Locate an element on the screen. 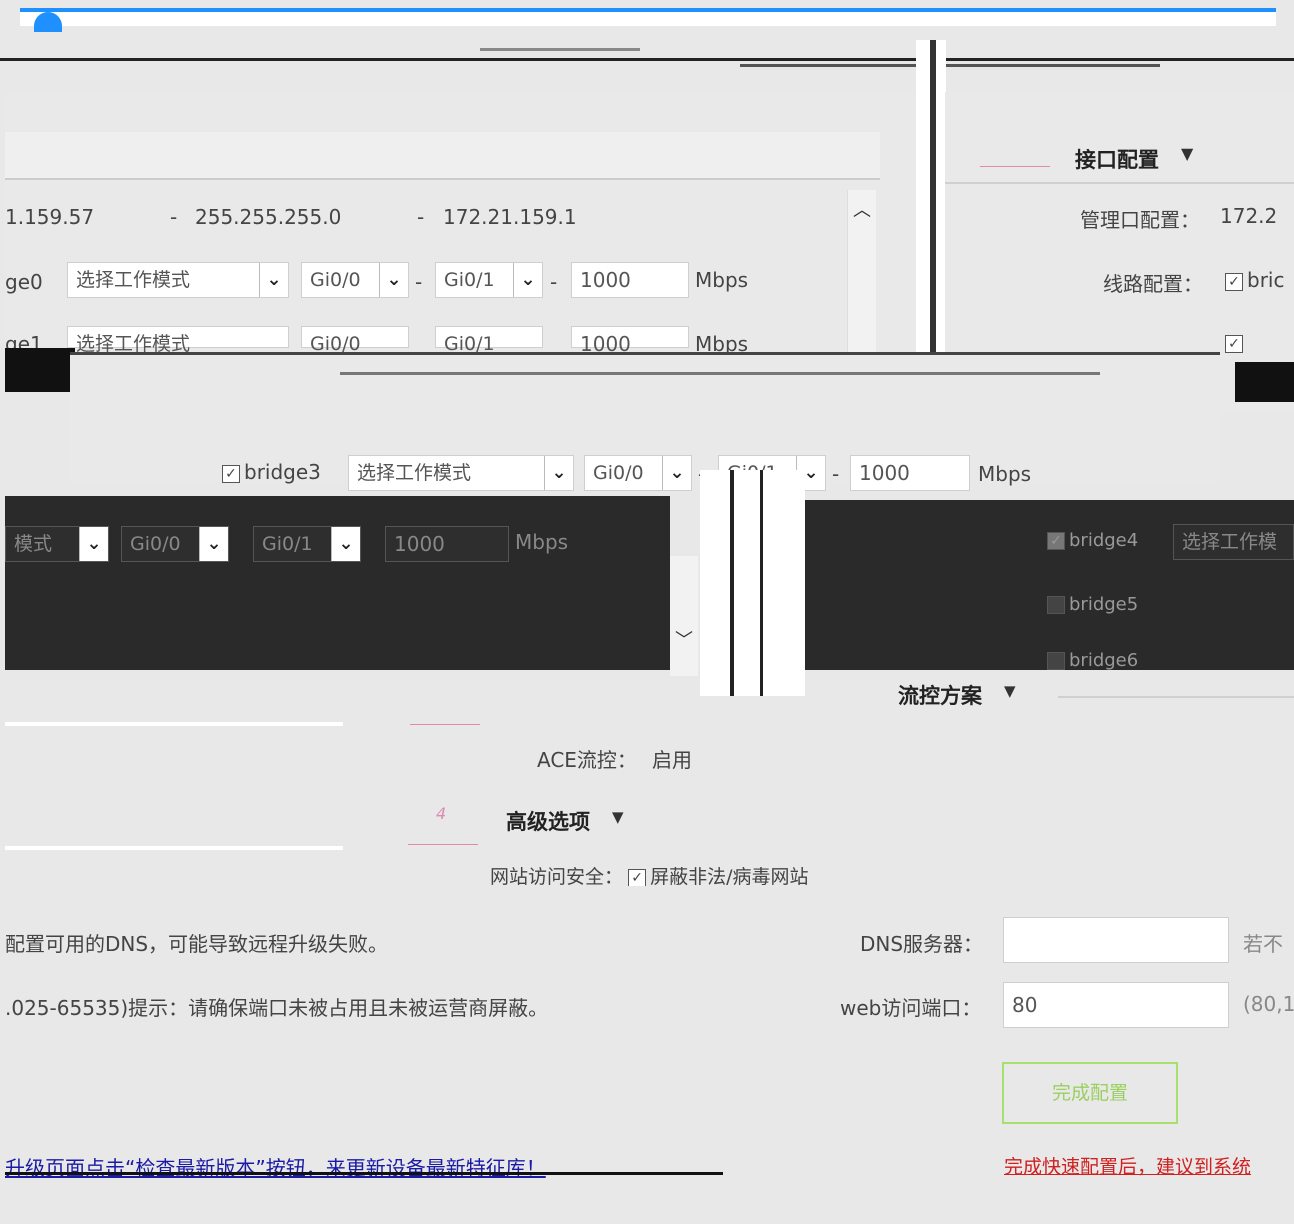 This screenshot has height=1224, width=1294. list-scrollbar: ﹀ is located at coordinates (684, 616).